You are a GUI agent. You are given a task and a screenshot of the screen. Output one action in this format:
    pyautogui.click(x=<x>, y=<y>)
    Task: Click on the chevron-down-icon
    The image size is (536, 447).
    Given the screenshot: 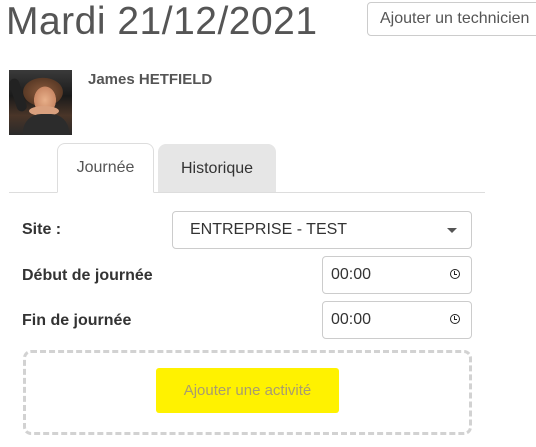 What is the action you would take?
    pyautogui.click(x=452, y=230)
    